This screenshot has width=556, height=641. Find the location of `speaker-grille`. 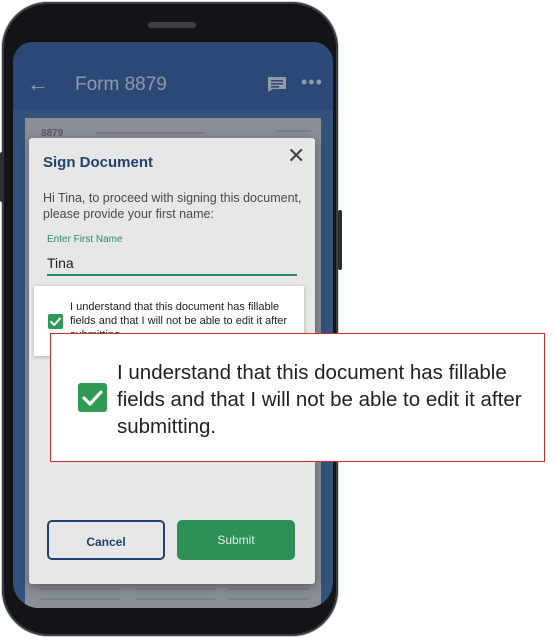

speaker-grille is located at coordinates (172, 25).